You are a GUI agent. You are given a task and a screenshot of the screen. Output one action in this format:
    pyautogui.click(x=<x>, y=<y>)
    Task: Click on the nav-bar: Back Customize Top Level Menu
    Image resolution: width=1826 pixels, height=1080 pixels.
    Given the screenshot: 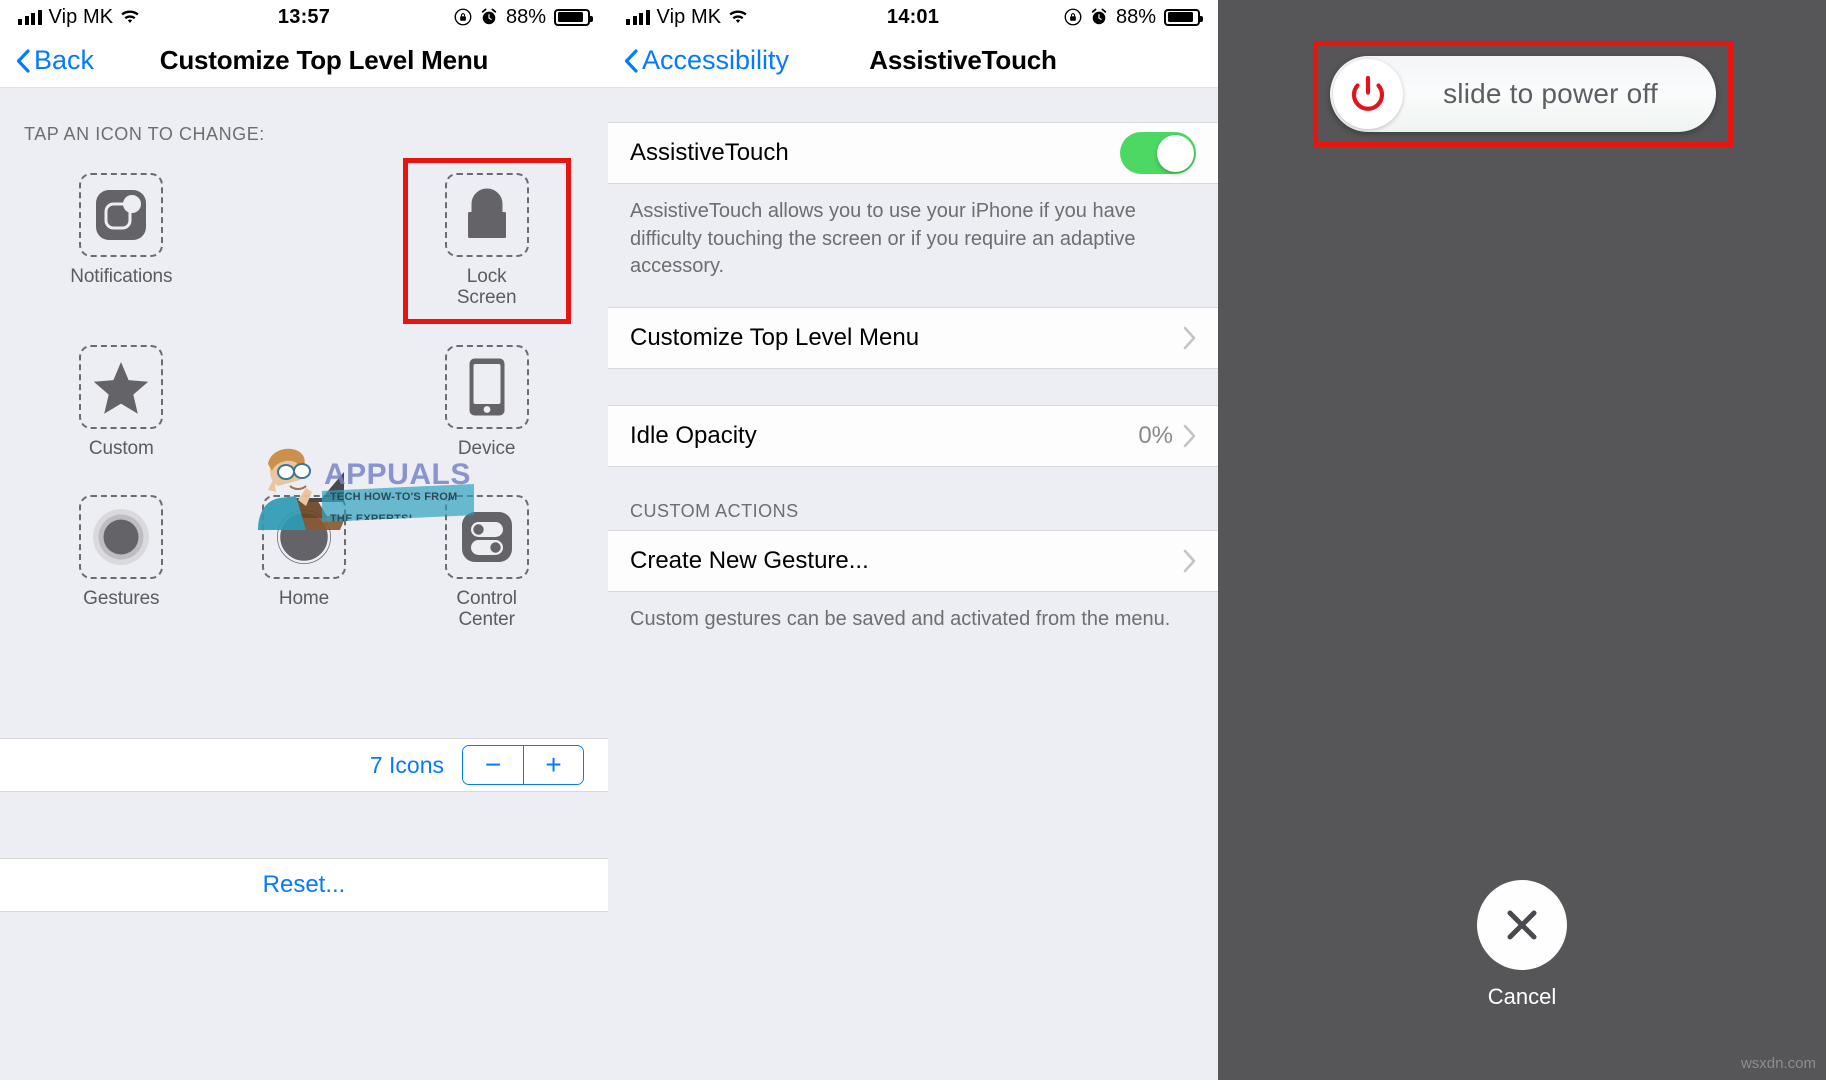 What is the action you would take?
    pyautogui.click(x=304, y=61)
    